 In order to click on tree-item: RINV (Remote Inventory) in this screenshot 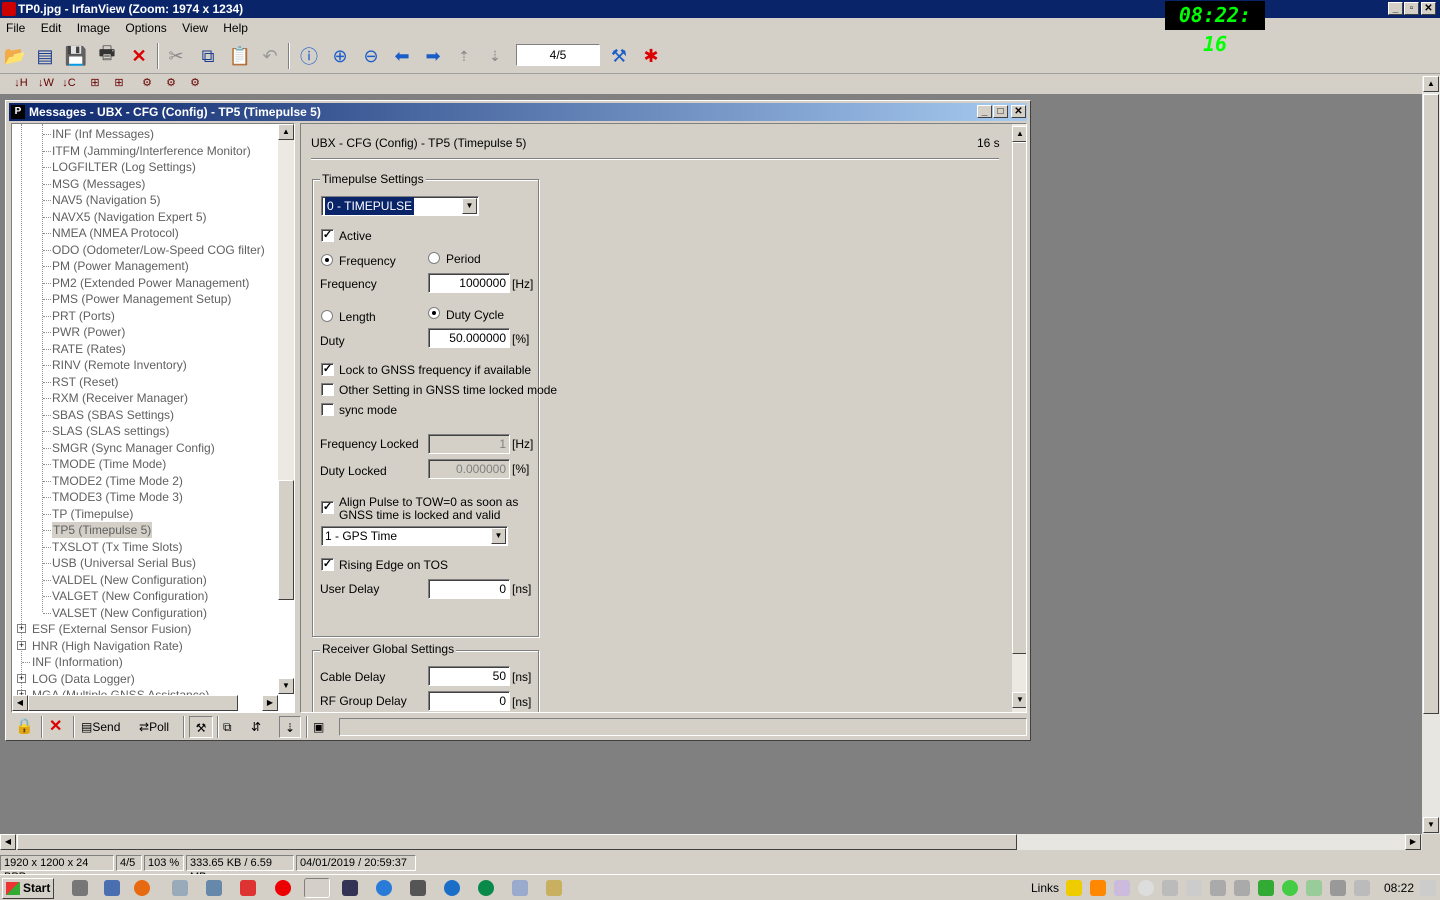, I will do `click(119, 365)`.